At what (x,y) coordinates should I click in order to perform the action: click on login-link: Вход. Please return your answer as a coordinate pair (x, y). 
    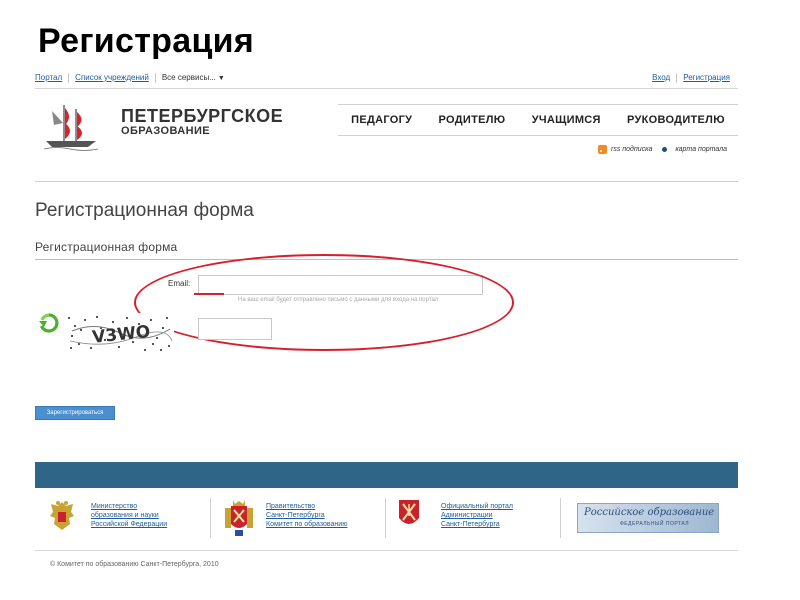
    Looking at the image, I should click on (661, 78).